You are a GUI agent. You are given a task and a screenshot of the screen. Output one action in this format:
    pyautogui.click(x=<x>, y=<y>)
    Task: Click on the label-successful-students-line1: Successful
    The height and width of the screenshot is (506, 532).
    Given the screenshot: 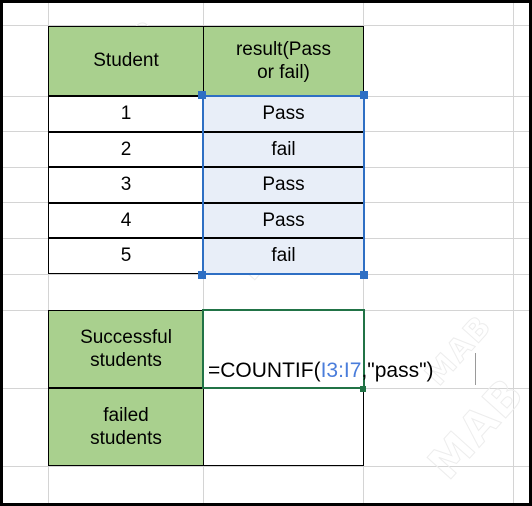 What is the action you would take?
    pyautogui.click(x=126, y=337)
    